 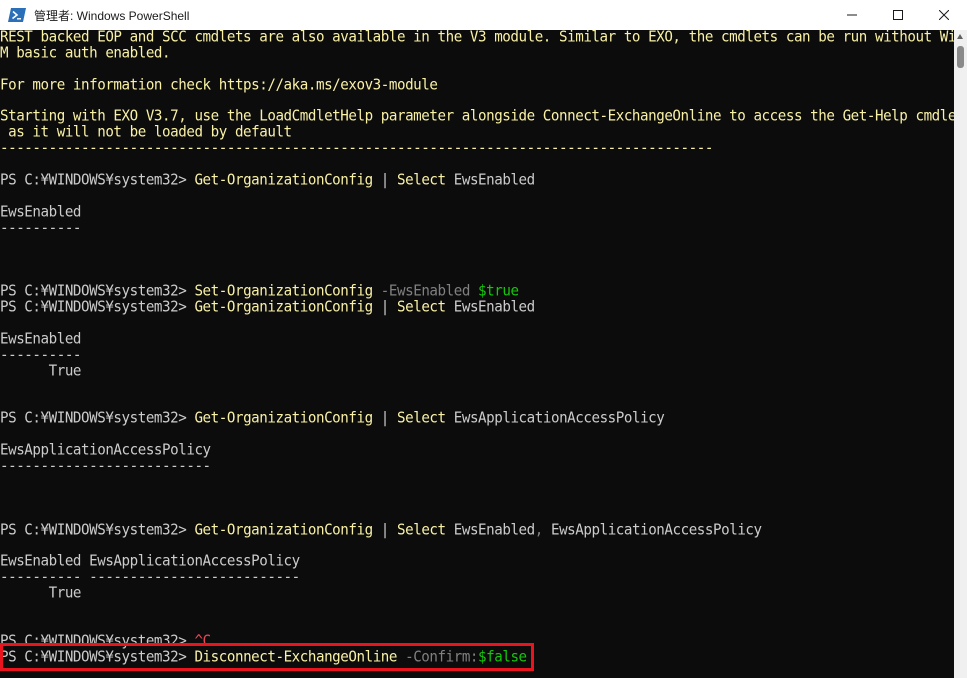 What do you see at coordinates (539, 530) in the screenshot?
I see `console-text-segment: ,` at bounding box center [539, 530].